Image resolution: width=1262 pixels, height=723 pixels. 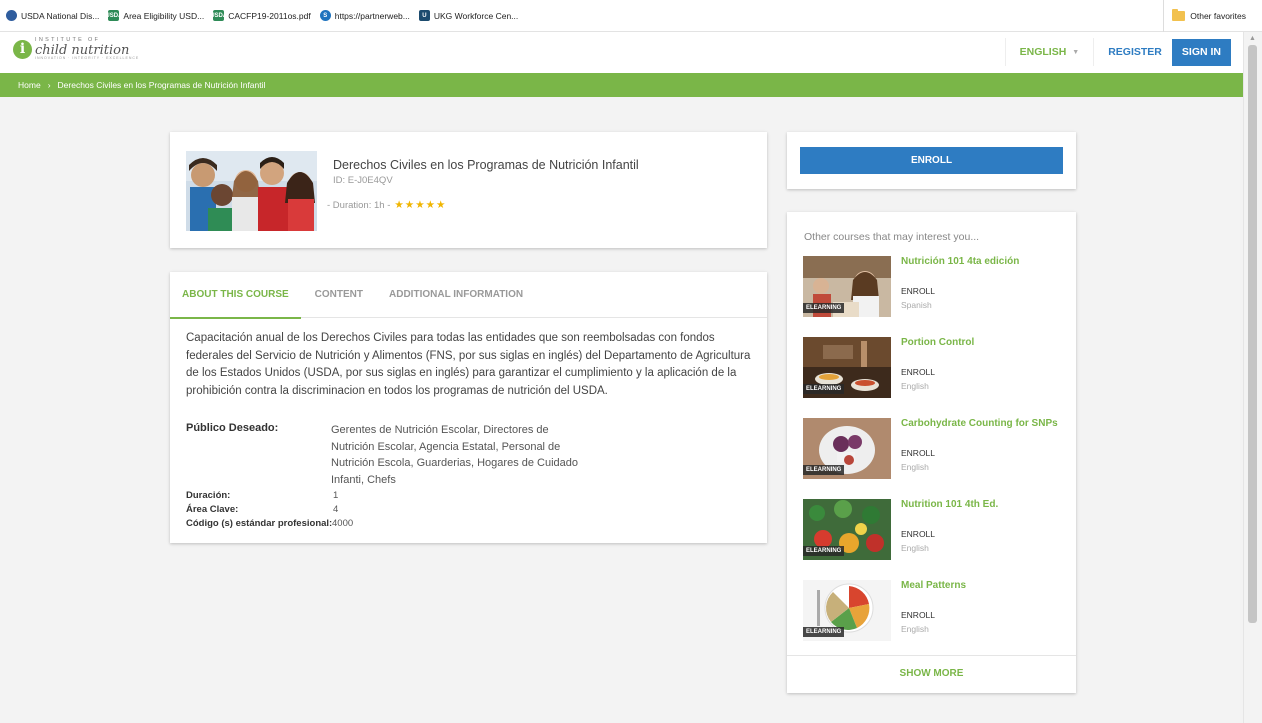 What do you see at coordinates (251, 191) in the screenshot?
I see `course-thumbnail` at bounding box center [251, 191].